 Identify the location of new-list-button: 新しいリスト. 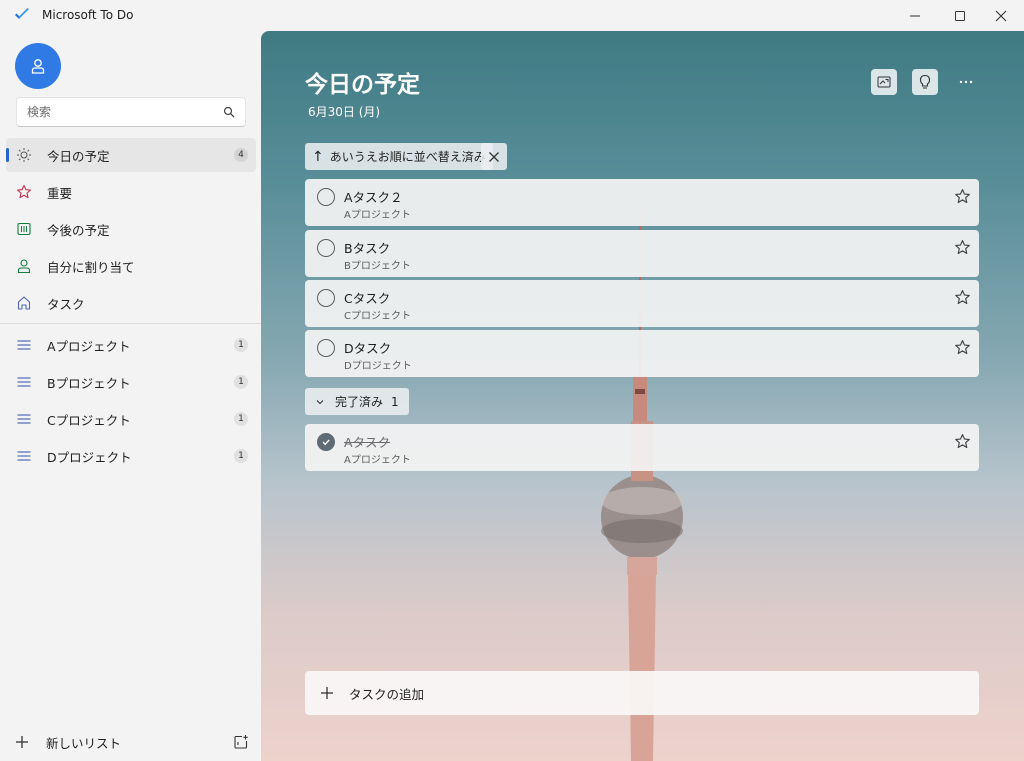
(131, 742).